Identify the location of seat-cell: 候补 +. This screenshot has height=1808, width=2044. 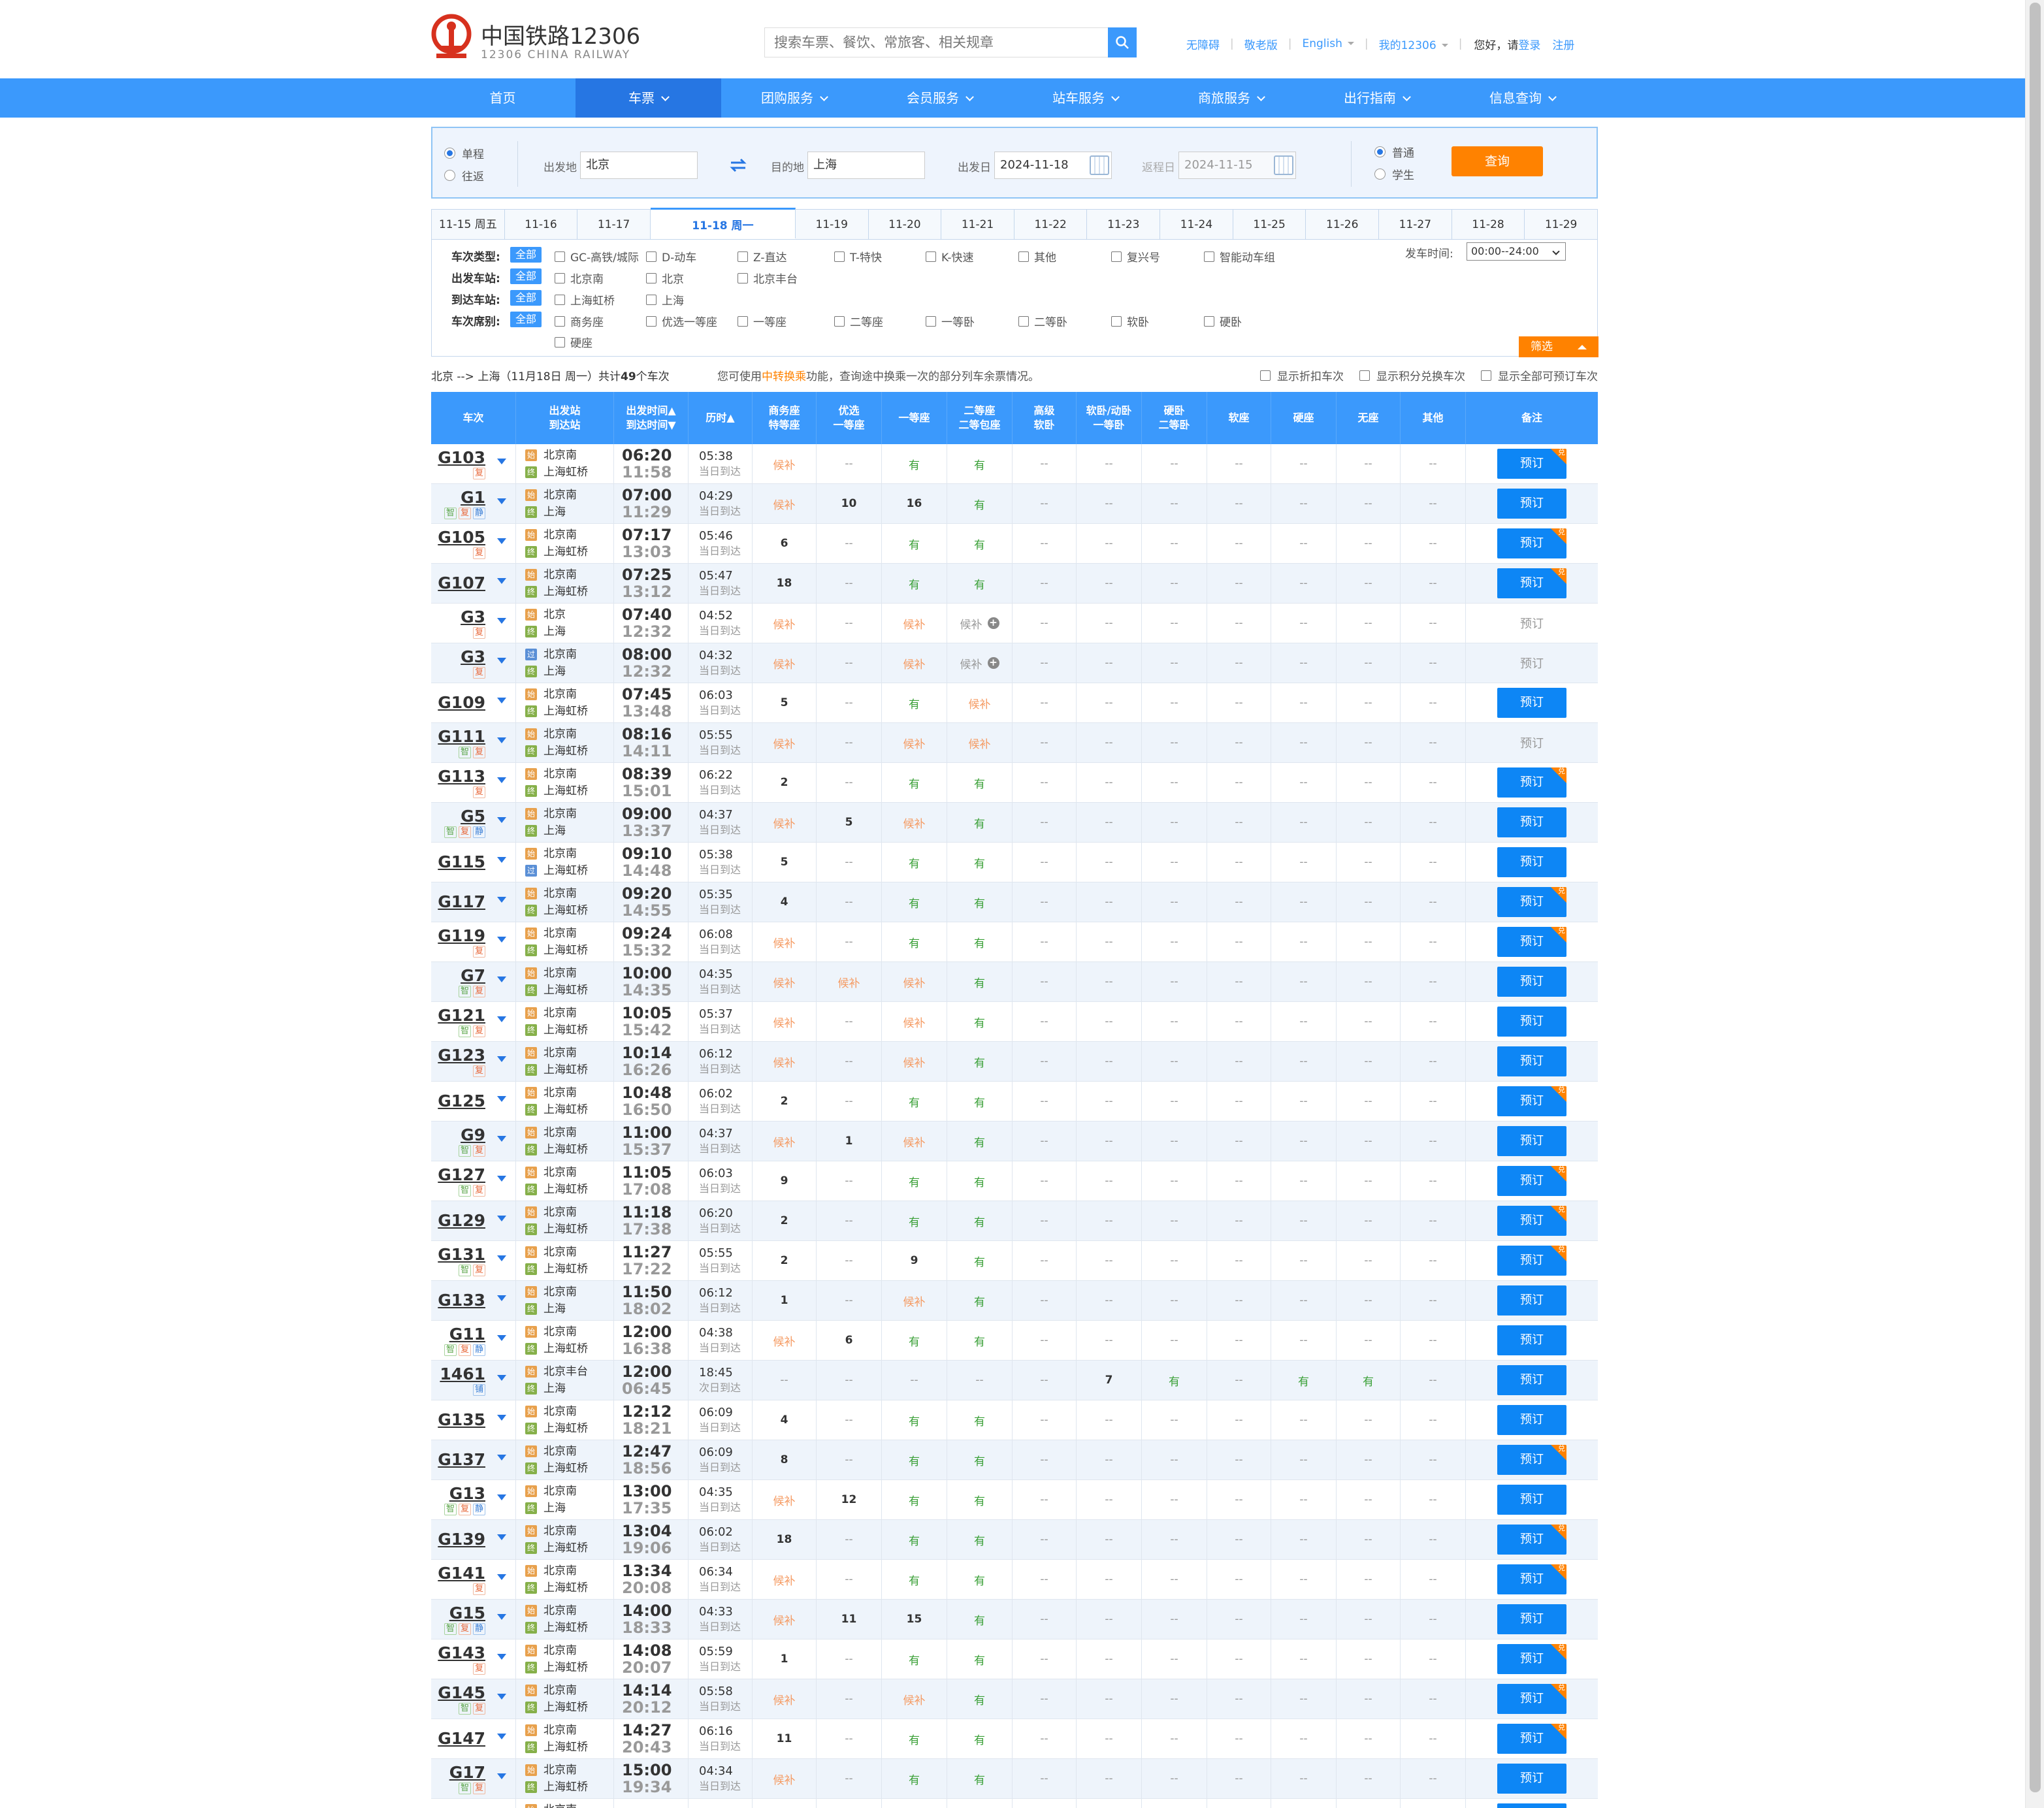
(980, 663).